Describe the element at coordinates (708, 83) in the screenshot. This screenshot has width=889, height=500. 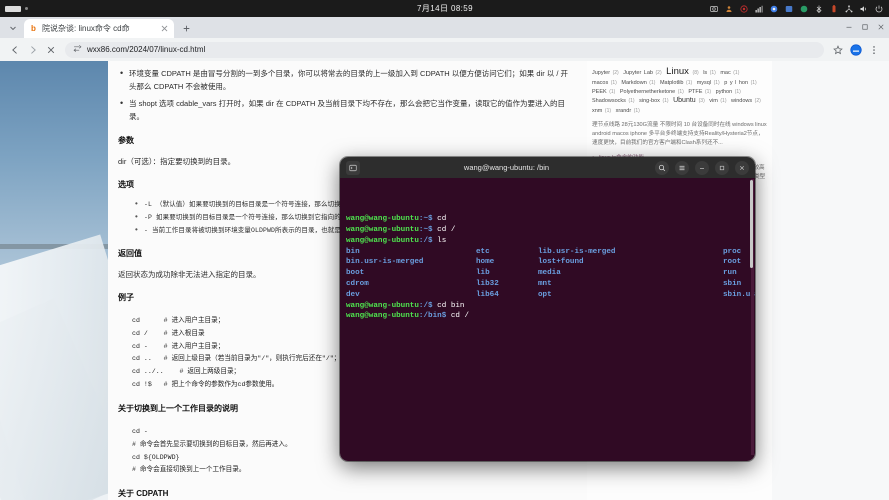
I see `tag-link: mysql (1)` at that location.